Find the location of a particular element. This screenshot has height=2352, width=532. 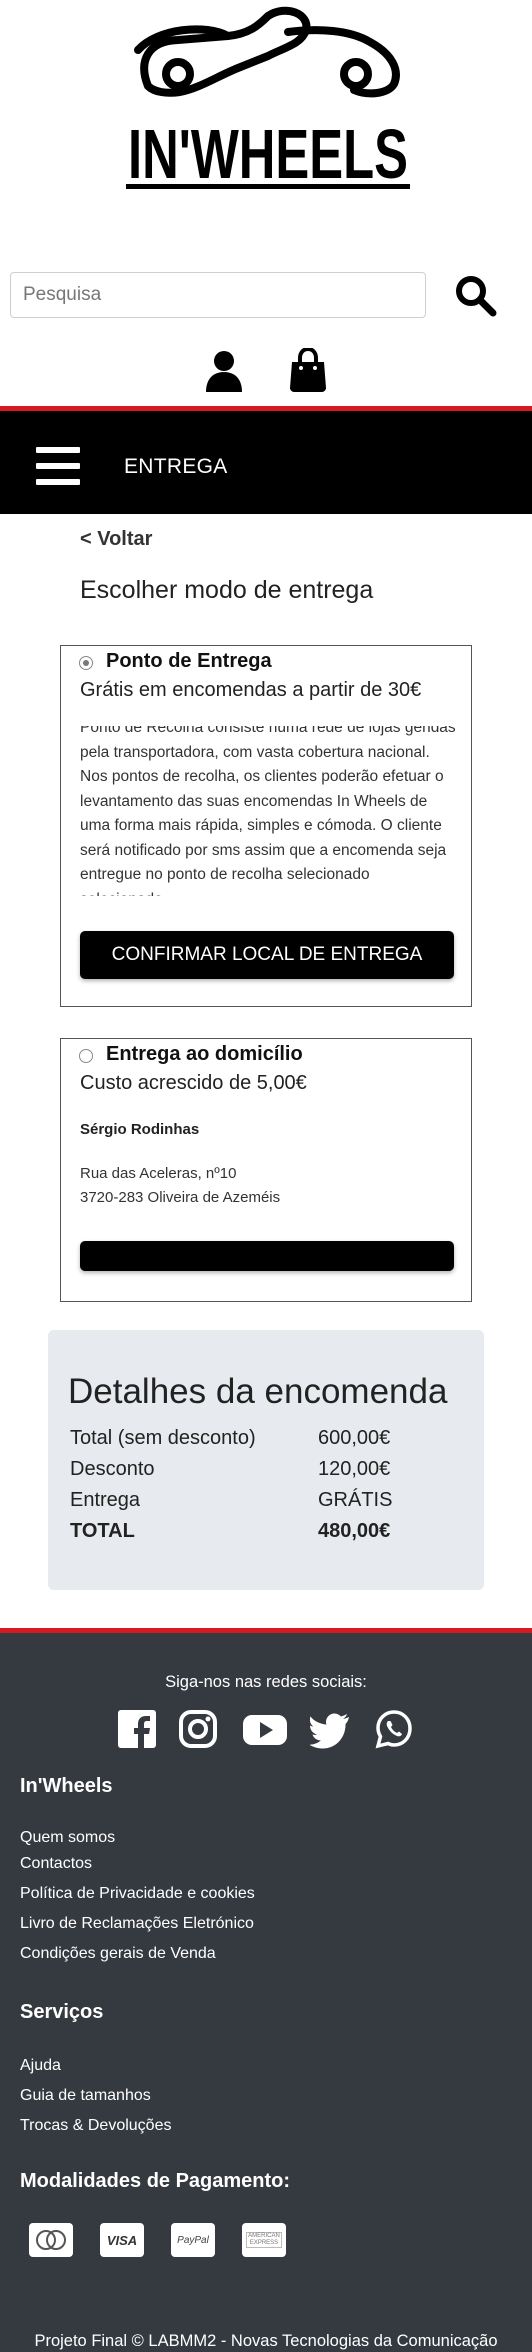

footer-link-terms: Condições gerais de Venda is located at coordinates (118, 1954).